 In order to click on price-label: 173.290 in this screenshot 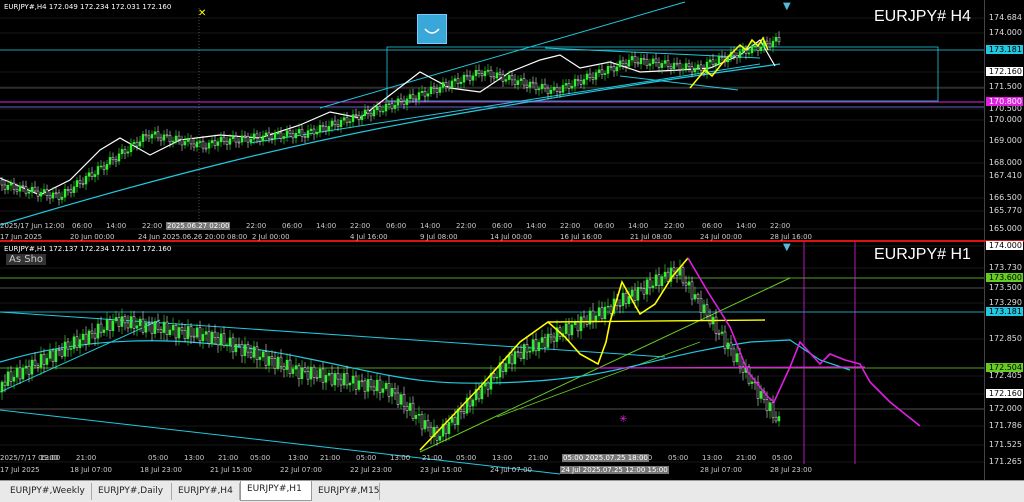, I will do `click(1005, 302)`.